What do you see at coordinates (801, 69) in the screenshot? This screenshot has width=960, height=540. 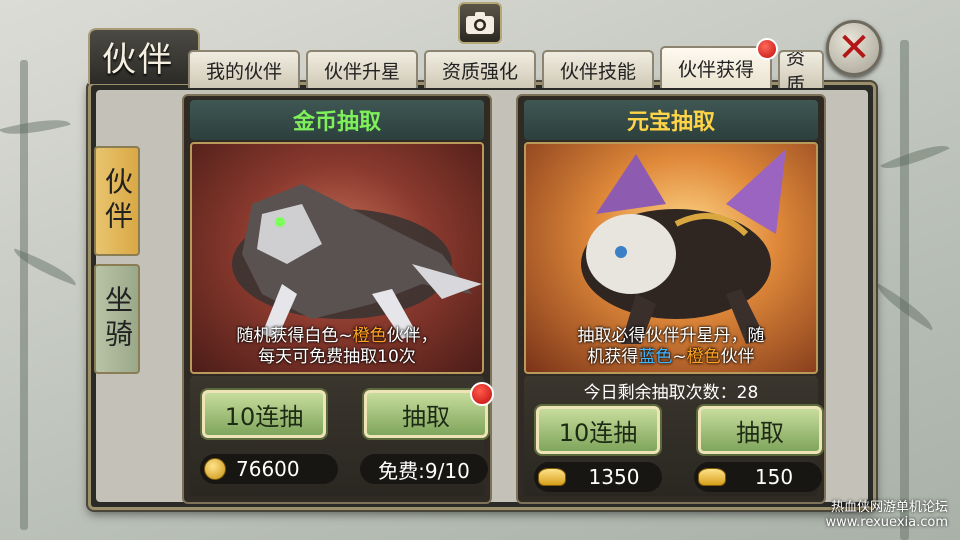 I see `tab-aptitude-more: 资质` at bounding box center [801, 69].